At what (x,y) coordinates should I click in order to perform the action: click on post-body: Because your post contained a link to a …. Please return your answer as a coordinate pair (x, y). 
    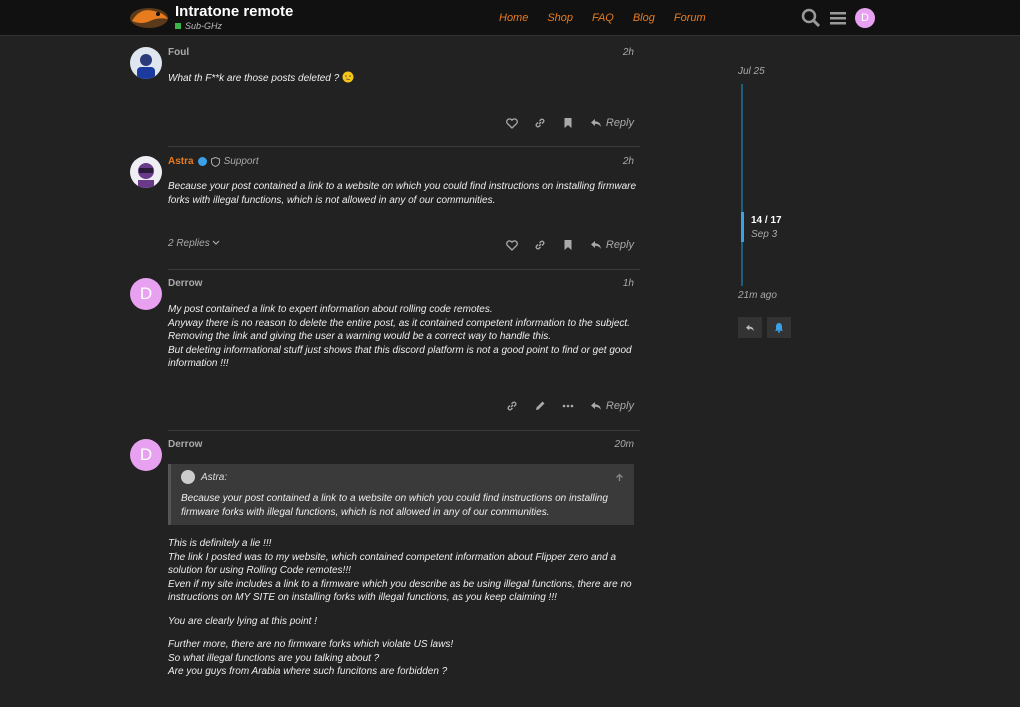
    Looking at the image, I should click on (402, 193).